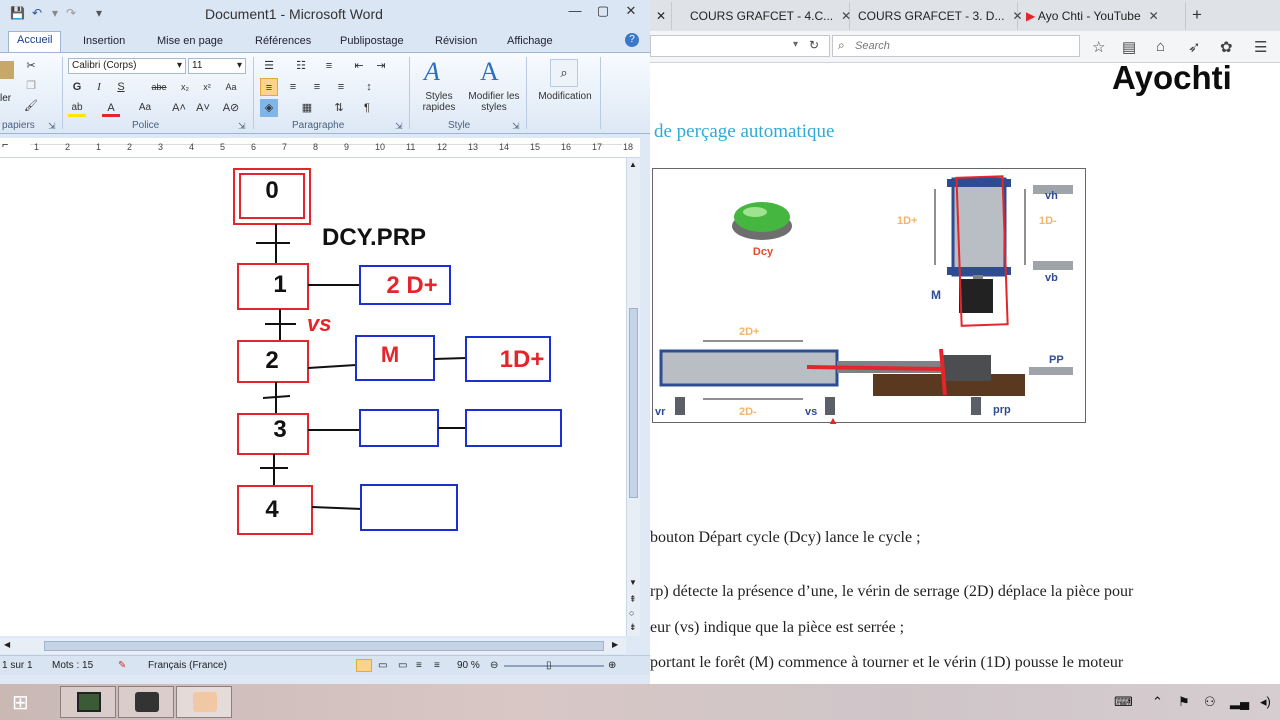  I want to click on multilevel-icon: ≡, so click(329, 66).